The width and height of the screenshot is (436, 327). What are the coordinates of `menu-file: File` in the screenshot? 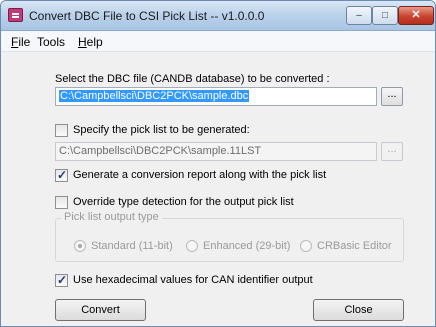 It's located at (20, 42).